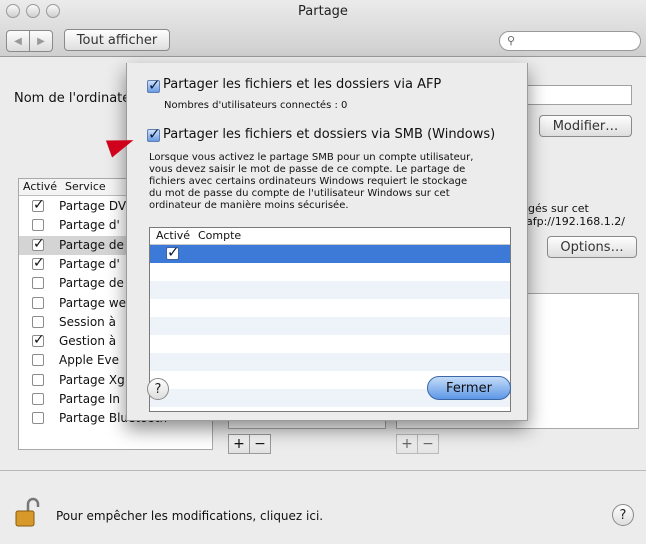 The height and width of the screenshot is (544, 646). I want to click on status-text-line2: afp://192.168.1.2/, so click(575, 221).